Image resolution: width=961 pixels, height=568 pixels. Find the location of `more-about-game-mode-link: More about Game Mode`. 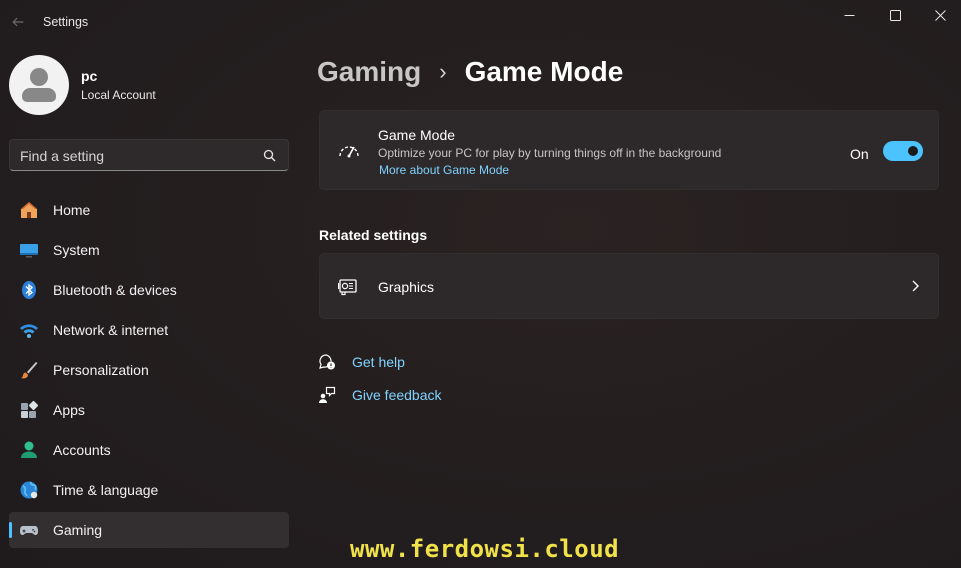

more-about-game-mode-link: More about Game Mode is located at coordinates (444, 170).